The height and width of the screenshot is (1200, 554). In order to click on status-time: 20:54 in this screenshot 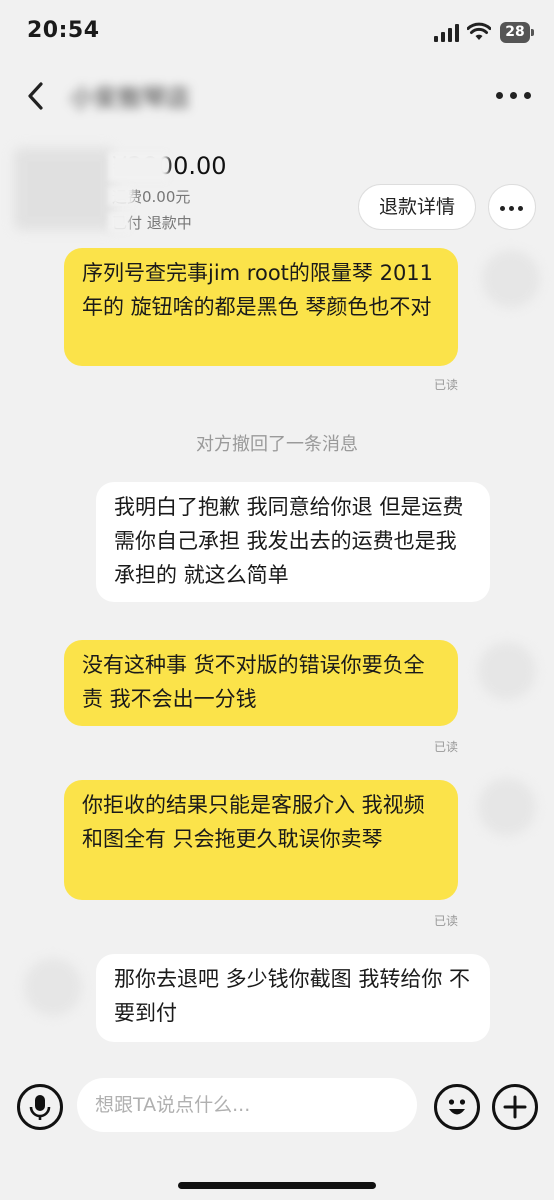, I will do `click(63, 30)`.